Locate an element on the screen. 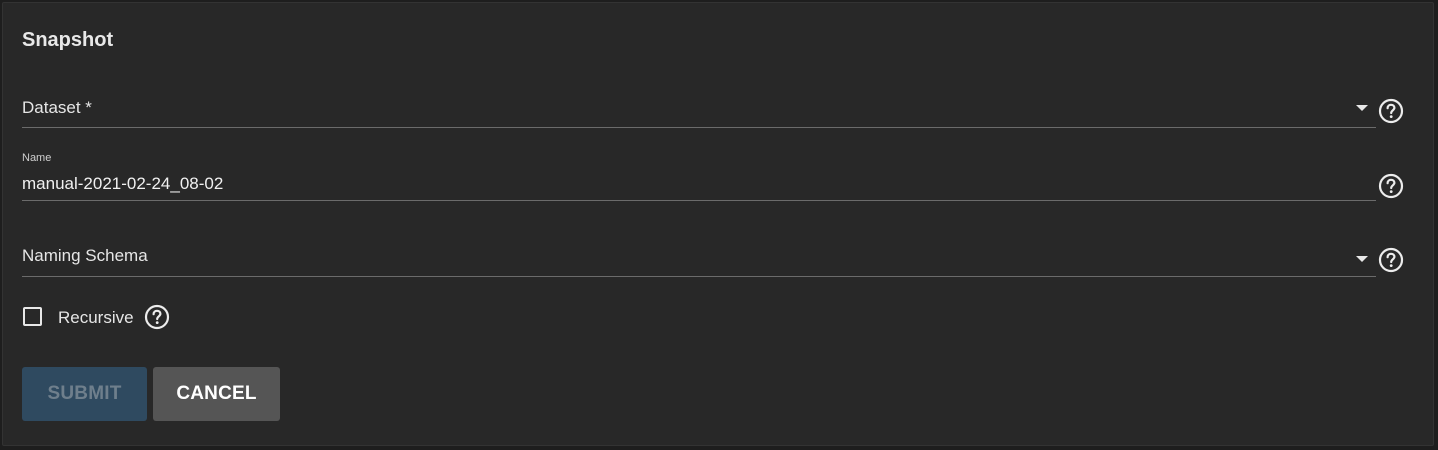 Image resolution: width=1438 pixels, height=450 pixels. naming-schema-help-icon is located at coordinates (1391, 260).